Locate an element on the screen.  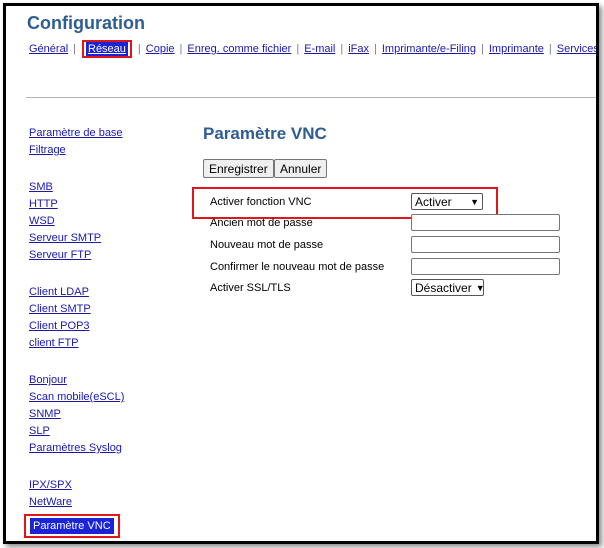
nav-tab-imprimante-efiling: Imprimante/e-Filing is located at coordinates (429, 49).